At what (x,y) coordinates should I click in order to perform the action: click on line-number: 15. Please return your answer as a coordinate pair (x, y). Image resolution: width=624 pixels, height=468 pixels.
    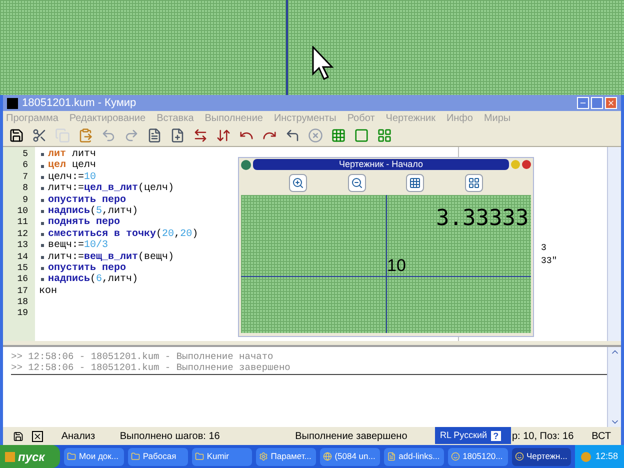
    Looking at the image, I should click on (22, 268).